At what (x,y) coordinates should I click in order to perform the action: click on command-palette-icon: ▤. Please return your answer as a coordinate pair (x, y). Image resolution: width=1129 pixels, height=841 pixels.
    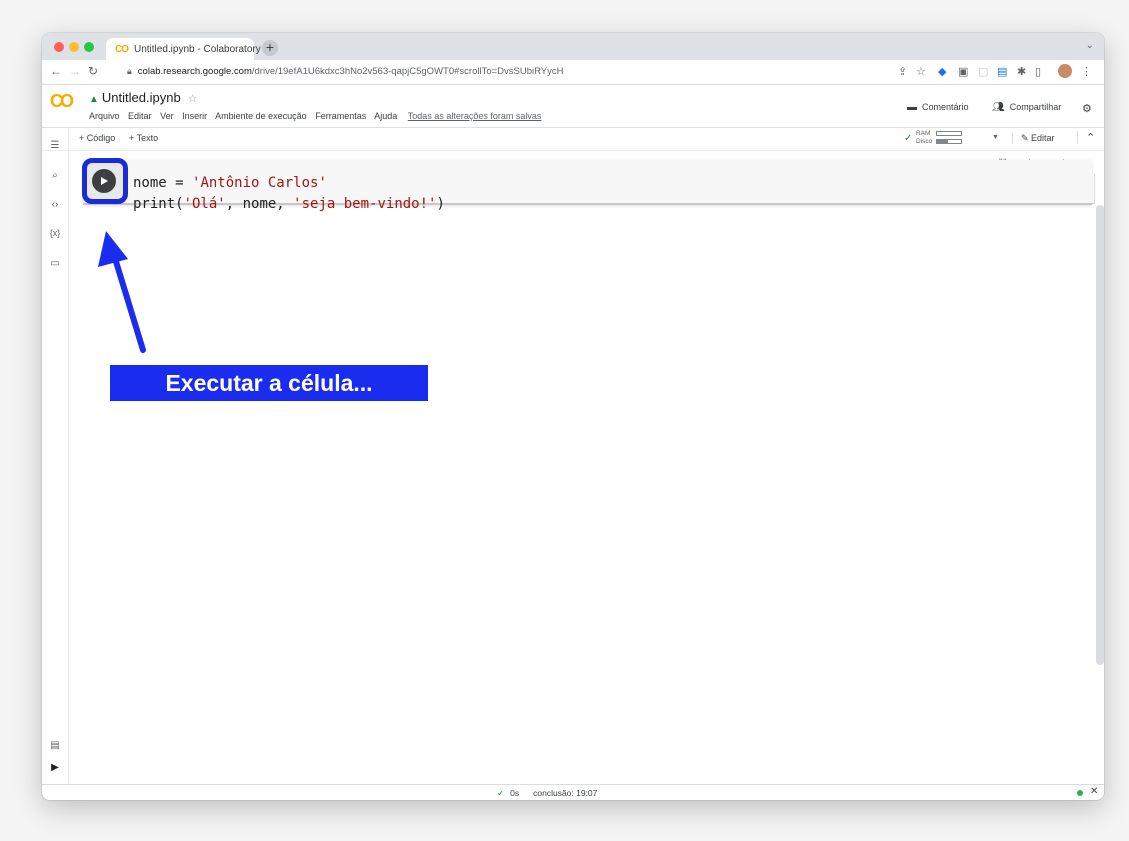
    Looking at the image, I should click on (55, 745).